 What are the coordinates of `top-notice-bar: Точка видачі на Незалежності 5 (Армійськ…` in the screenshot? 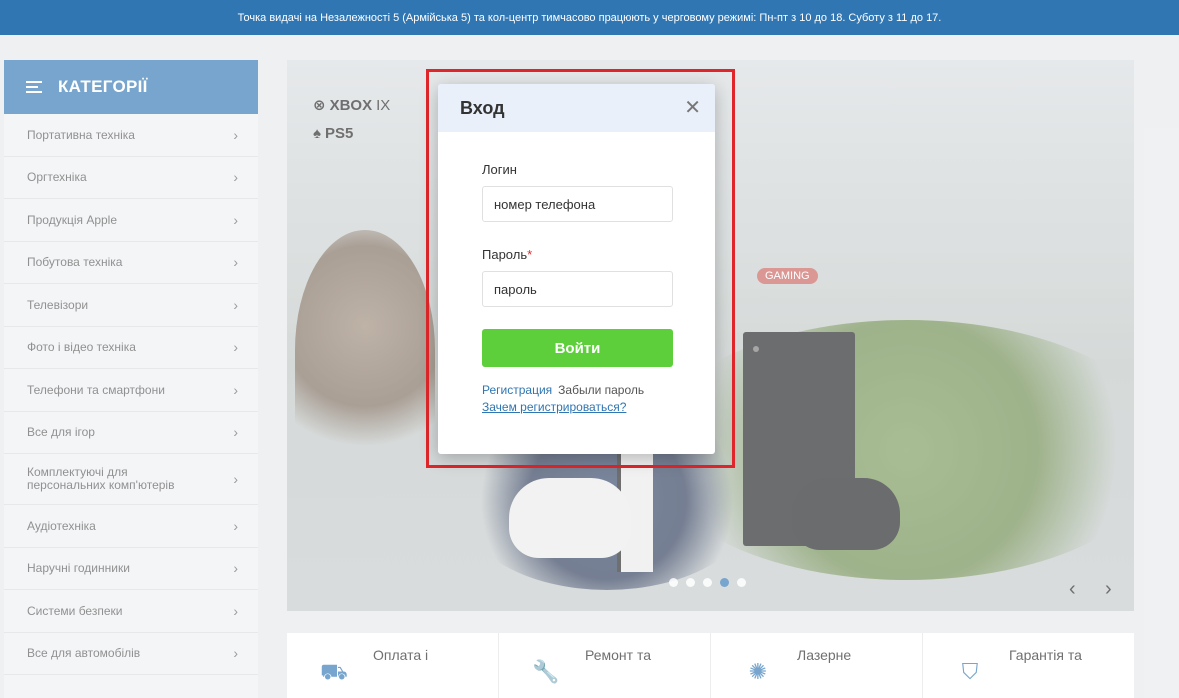 It's located at (589, 17).